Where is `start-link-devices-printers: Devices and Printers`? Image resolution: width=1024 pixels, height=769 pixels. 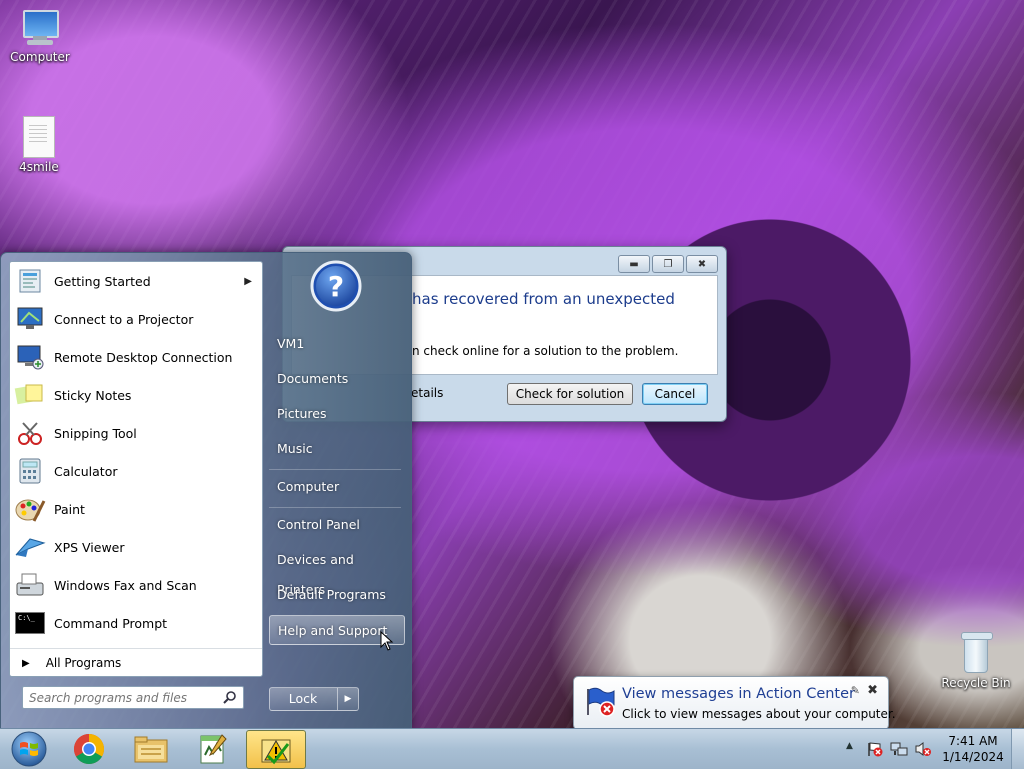
start-link-devices-printers: Devices and Printers is located at coordinates (337, 571).